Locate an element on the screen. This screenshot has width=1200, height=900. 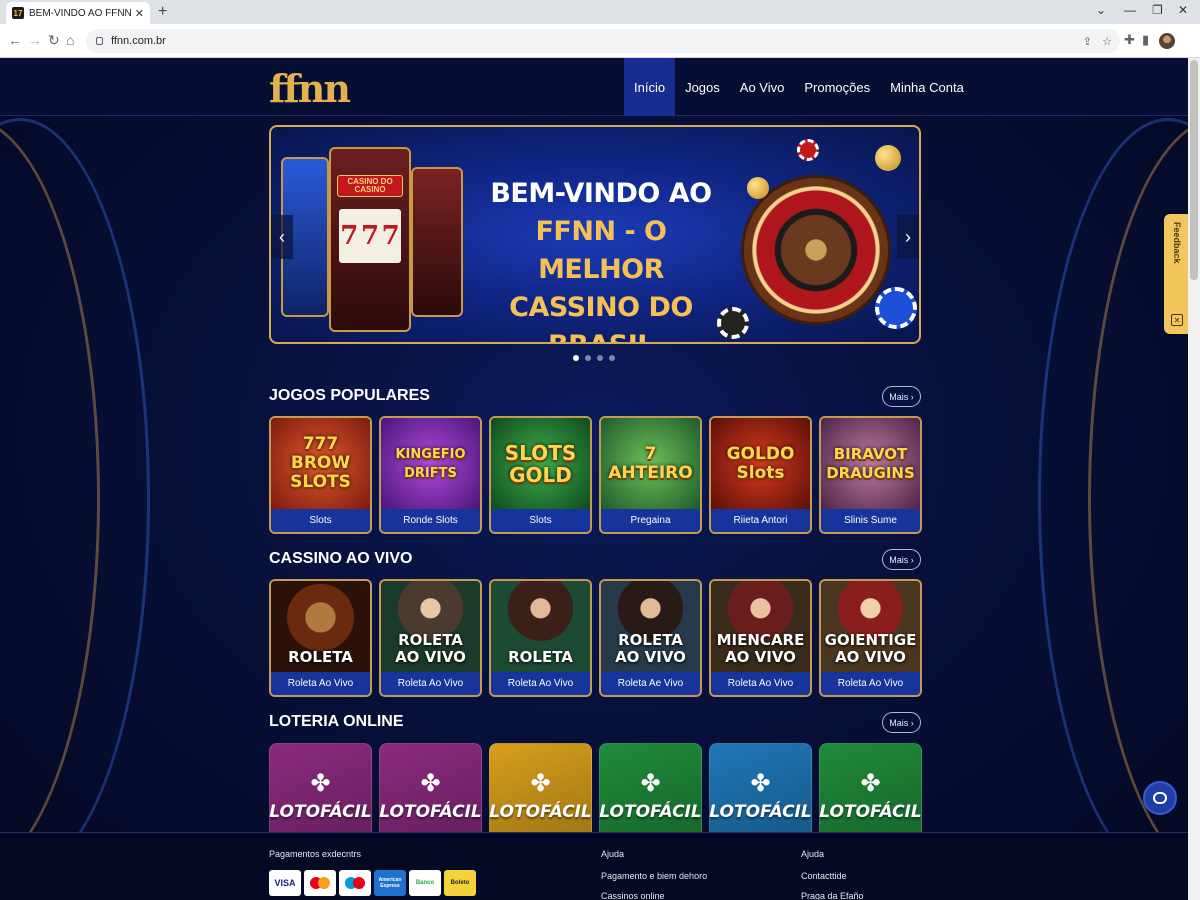
lottery-more-button: Mais › is located at coordinates (901, 722).